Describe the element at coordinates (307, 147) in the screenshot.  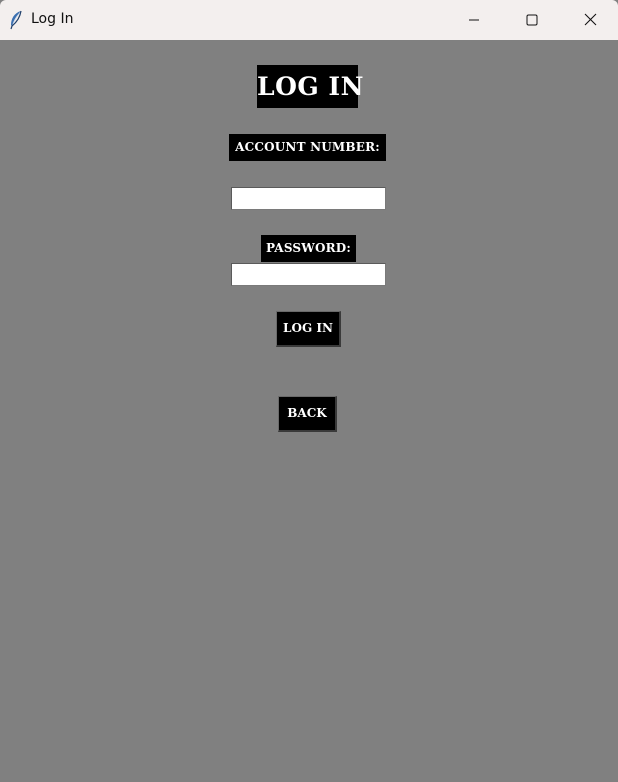
I see `account-number-label: ACCOUNT NUMBER:` at that location.